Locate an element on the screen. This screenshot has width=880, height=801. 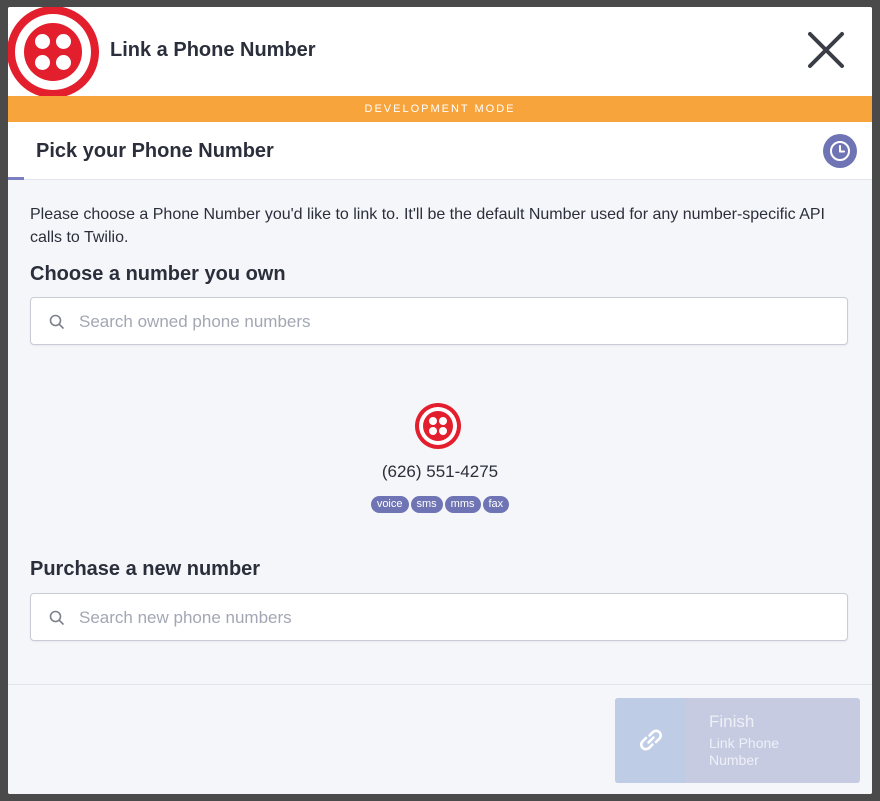
owned-section-label: Choose a number you own is located at coordinates (158, 274).